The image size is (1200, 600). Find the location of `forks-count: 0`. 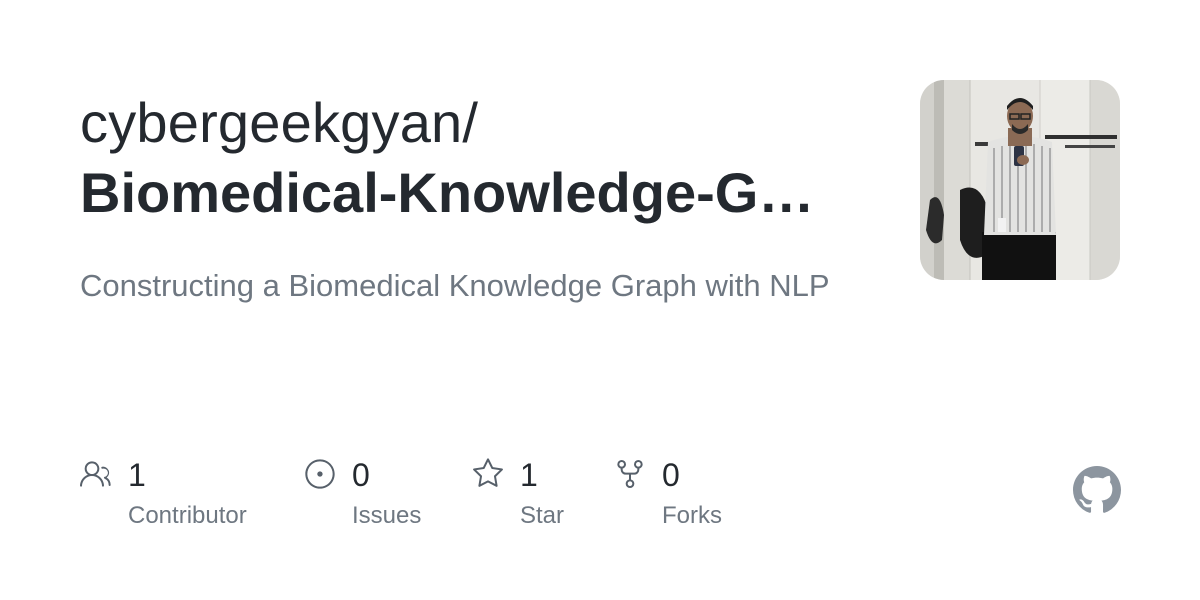

forks-count: 0 is located at coordinates (671, 475).